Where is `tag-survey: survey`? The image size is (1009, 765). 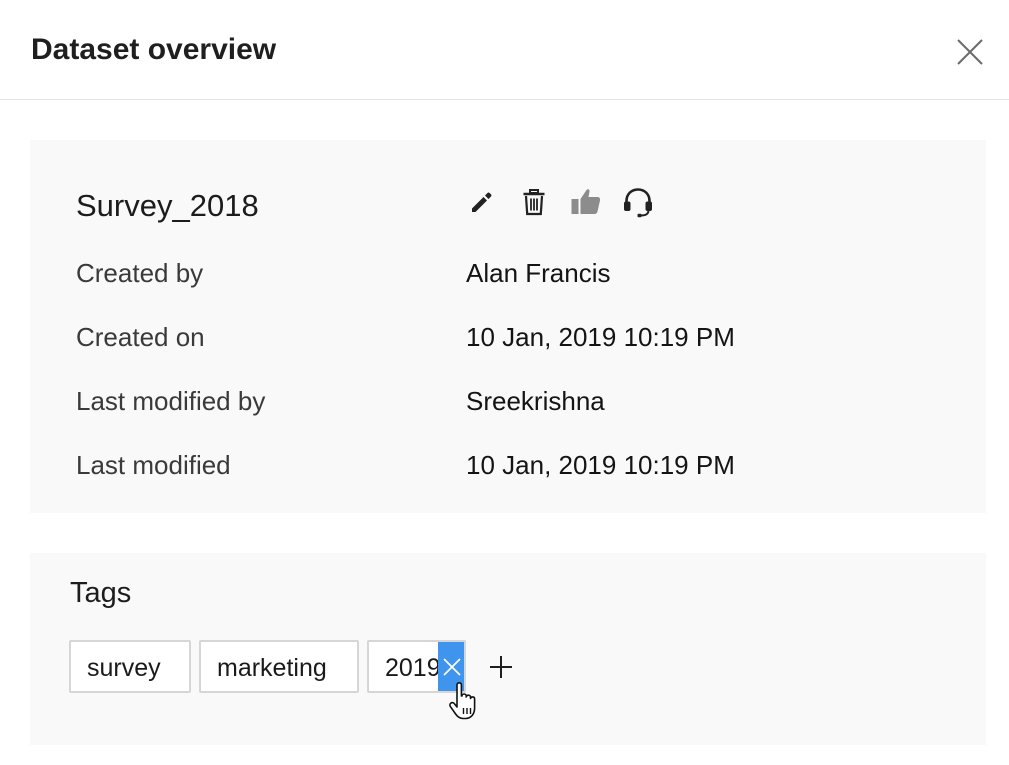 tag-survey: survey is located at coordinates (130, 666).